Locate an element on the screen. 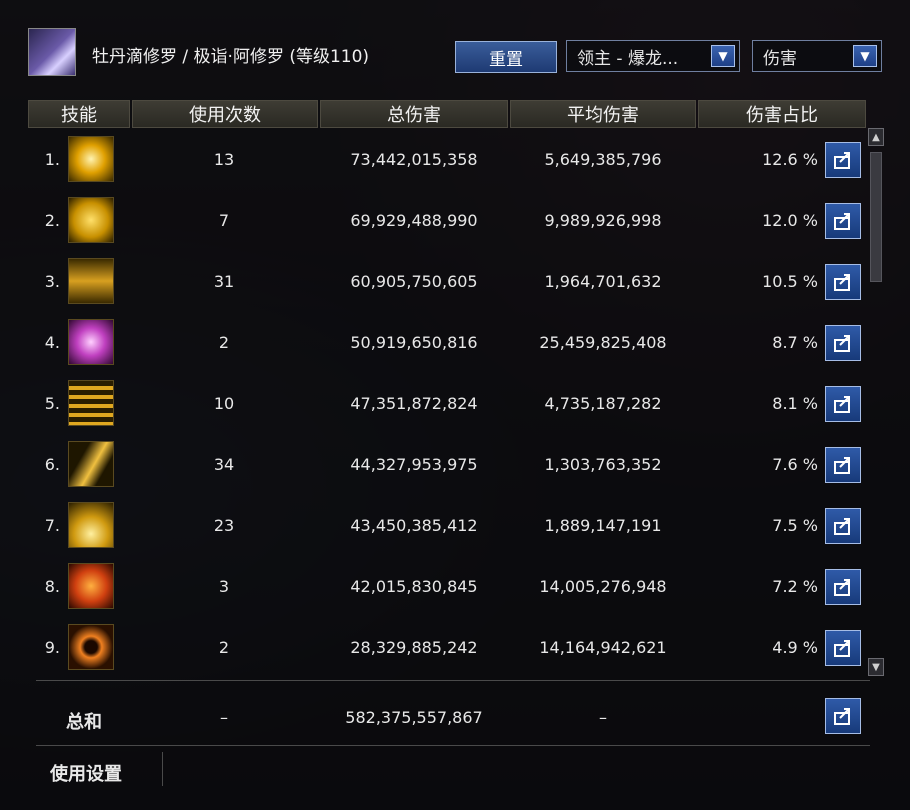 The height and width of the screenshot is (810, 910). row-uses: 3 is located at coordinates (224, 586).